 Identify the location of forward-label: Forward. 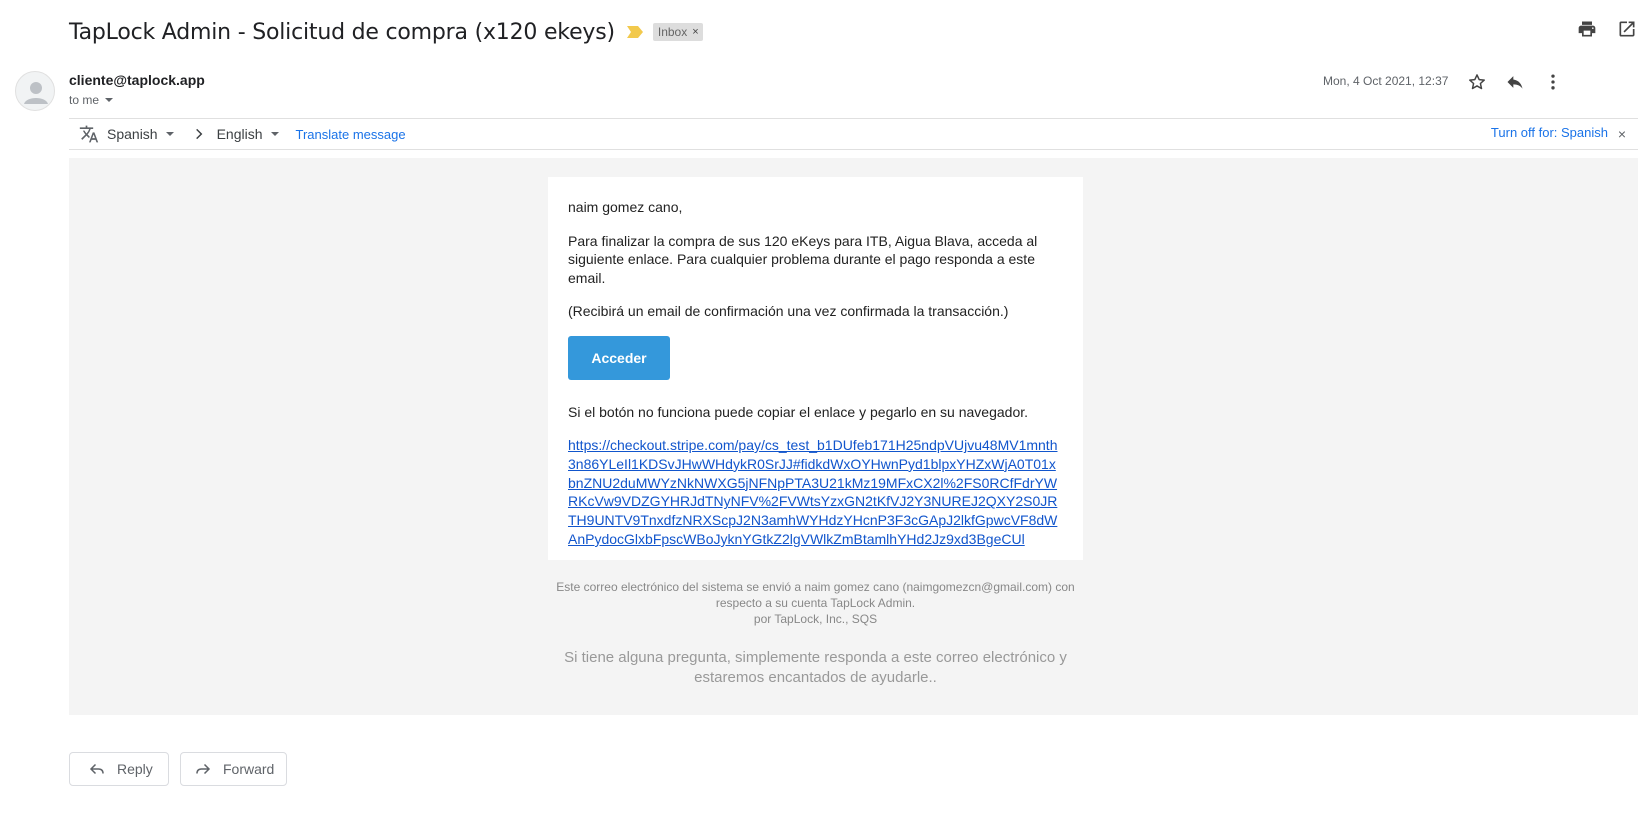
(249, 769).